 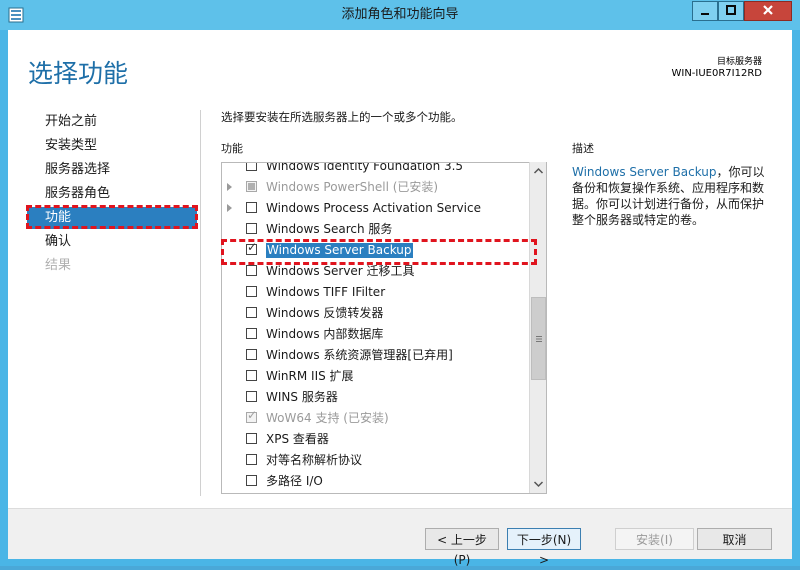 I want to click on next-button: 下一步(N) >, so click(x=544, y=547).